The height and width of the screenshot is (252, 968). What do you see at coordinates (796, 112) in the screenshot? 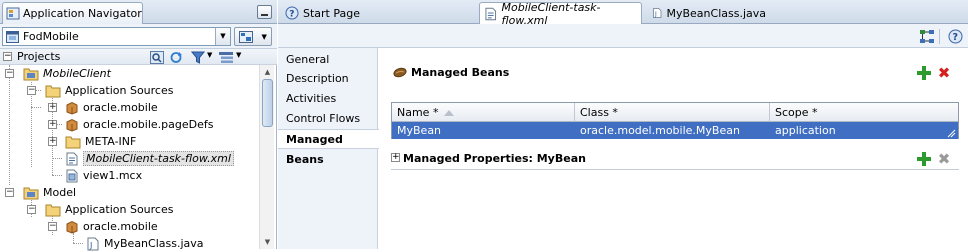
I see `column-header-label: Scope *` at bounding box center [796, 112].